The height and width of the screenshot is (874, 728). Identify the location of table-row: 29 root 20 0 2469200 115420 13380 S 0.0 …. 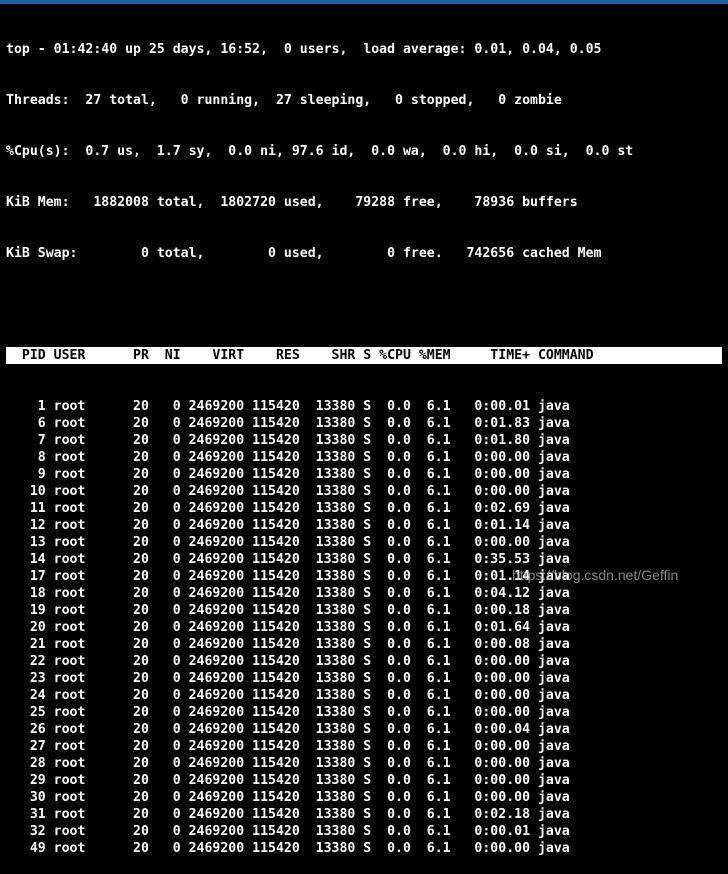
(288, 780).